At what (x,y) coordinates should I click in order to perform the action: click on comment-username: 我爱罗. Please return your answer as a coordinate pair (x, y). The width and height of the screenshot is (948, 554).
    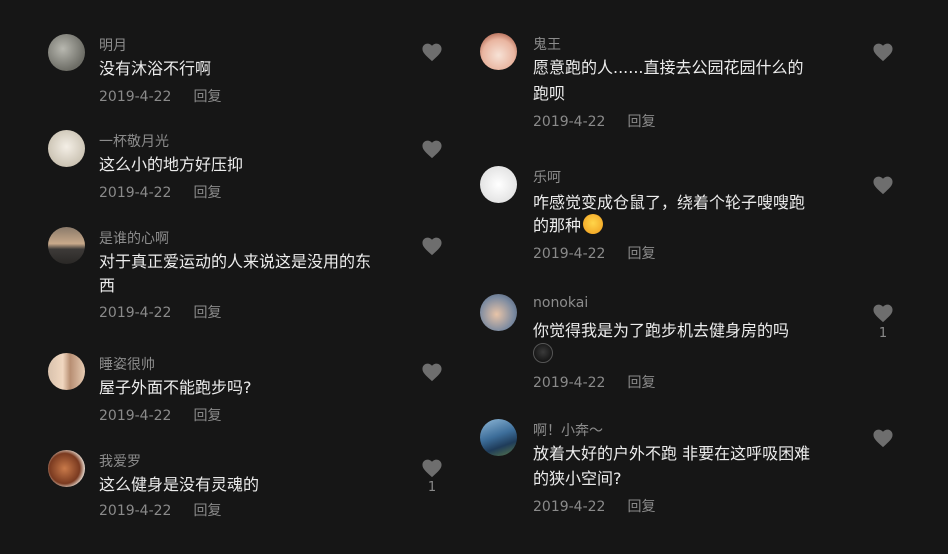
    Looking at the image, I should click on (120, 461).